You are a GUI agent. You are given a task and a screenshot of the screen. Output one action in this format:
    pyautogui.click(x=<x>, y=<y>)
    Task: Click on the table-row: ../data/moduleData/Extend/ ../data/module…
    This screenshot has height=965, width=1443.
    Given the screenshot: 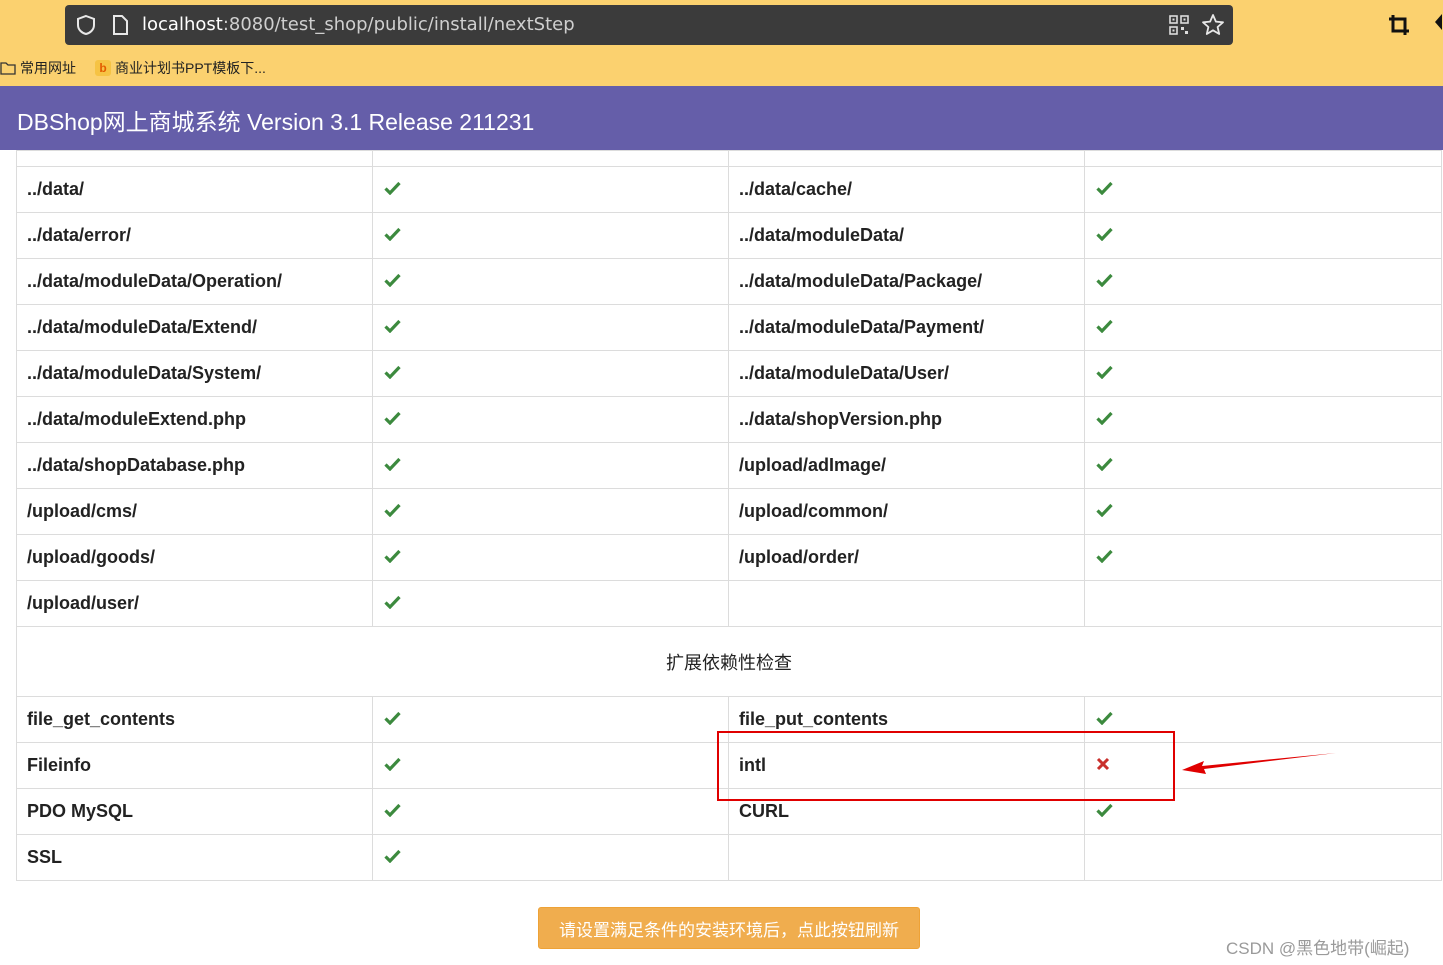 What is the action you would take?
    pyautogui.click(x=729, y=327)
    